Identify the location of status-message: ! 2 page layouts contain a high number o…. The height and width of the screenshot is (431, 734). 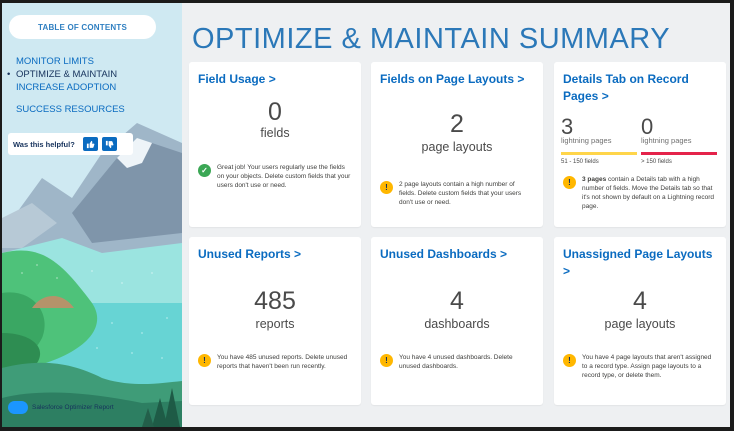
(456, 193).